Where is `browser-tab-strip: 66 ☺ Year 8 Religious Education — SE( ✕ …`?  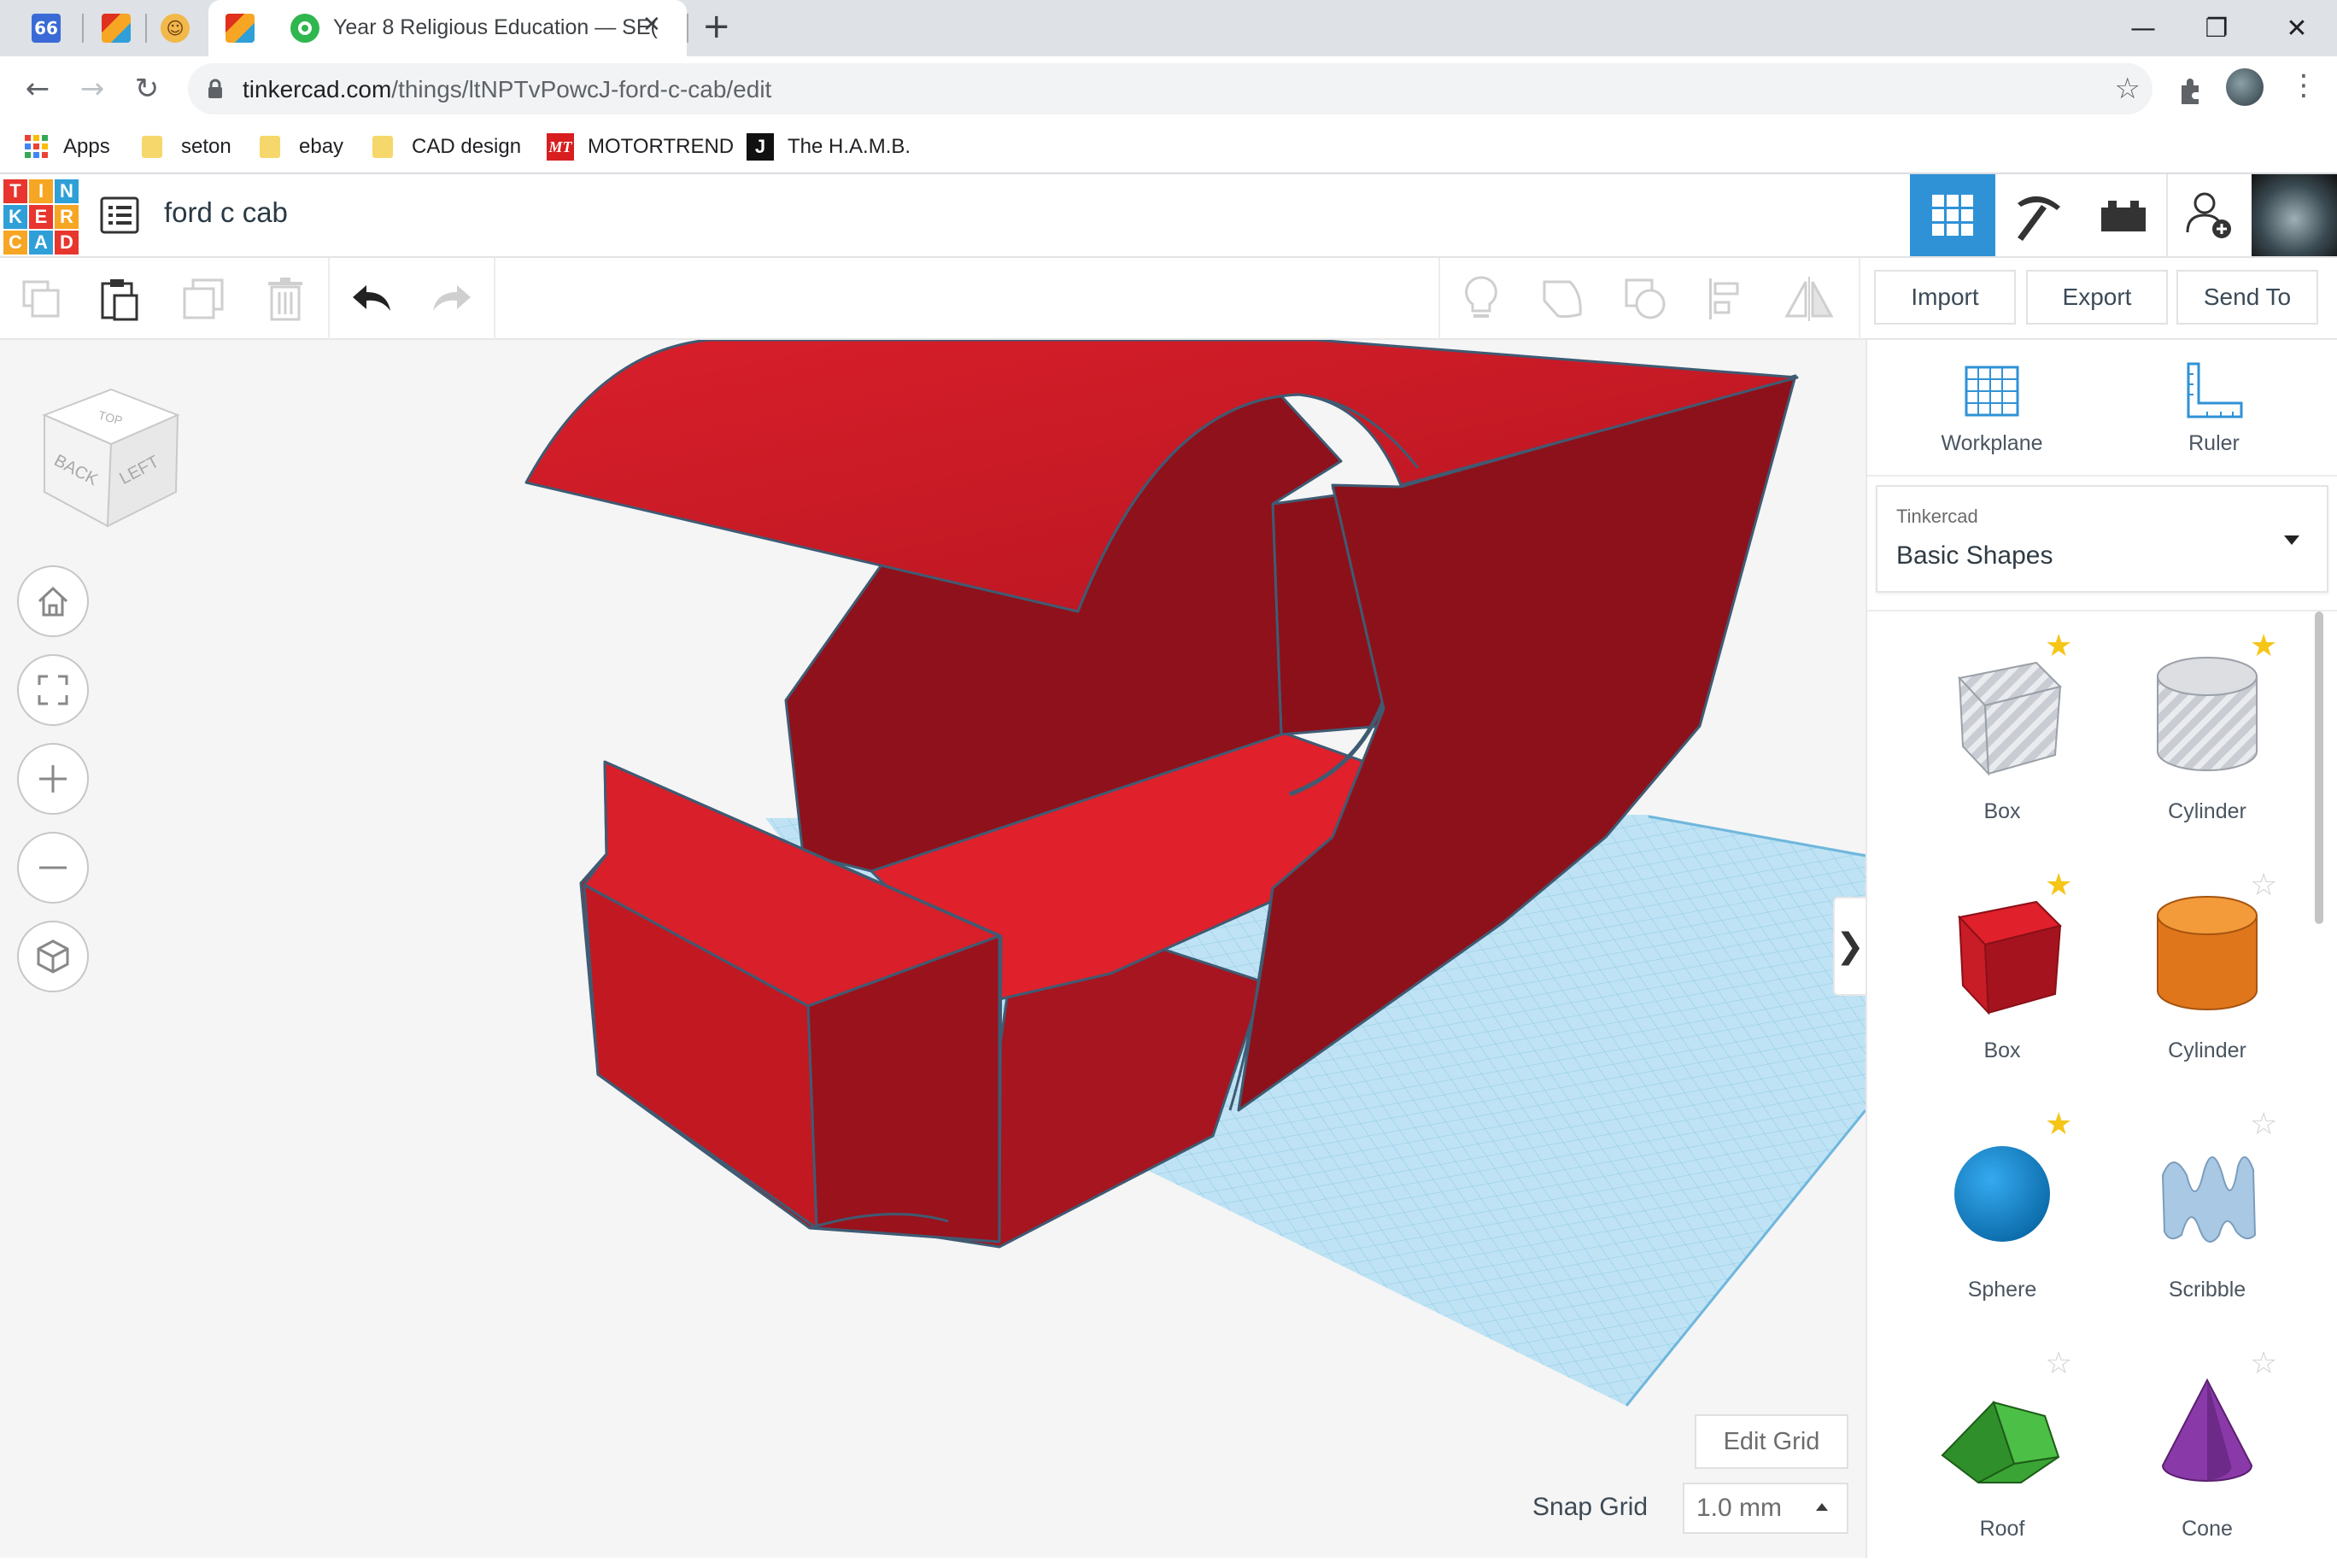 browser-tab-strip: 66 ☺ Year 8 Religious Education — SE( ✕ … is located at coordinates (1168, 28).